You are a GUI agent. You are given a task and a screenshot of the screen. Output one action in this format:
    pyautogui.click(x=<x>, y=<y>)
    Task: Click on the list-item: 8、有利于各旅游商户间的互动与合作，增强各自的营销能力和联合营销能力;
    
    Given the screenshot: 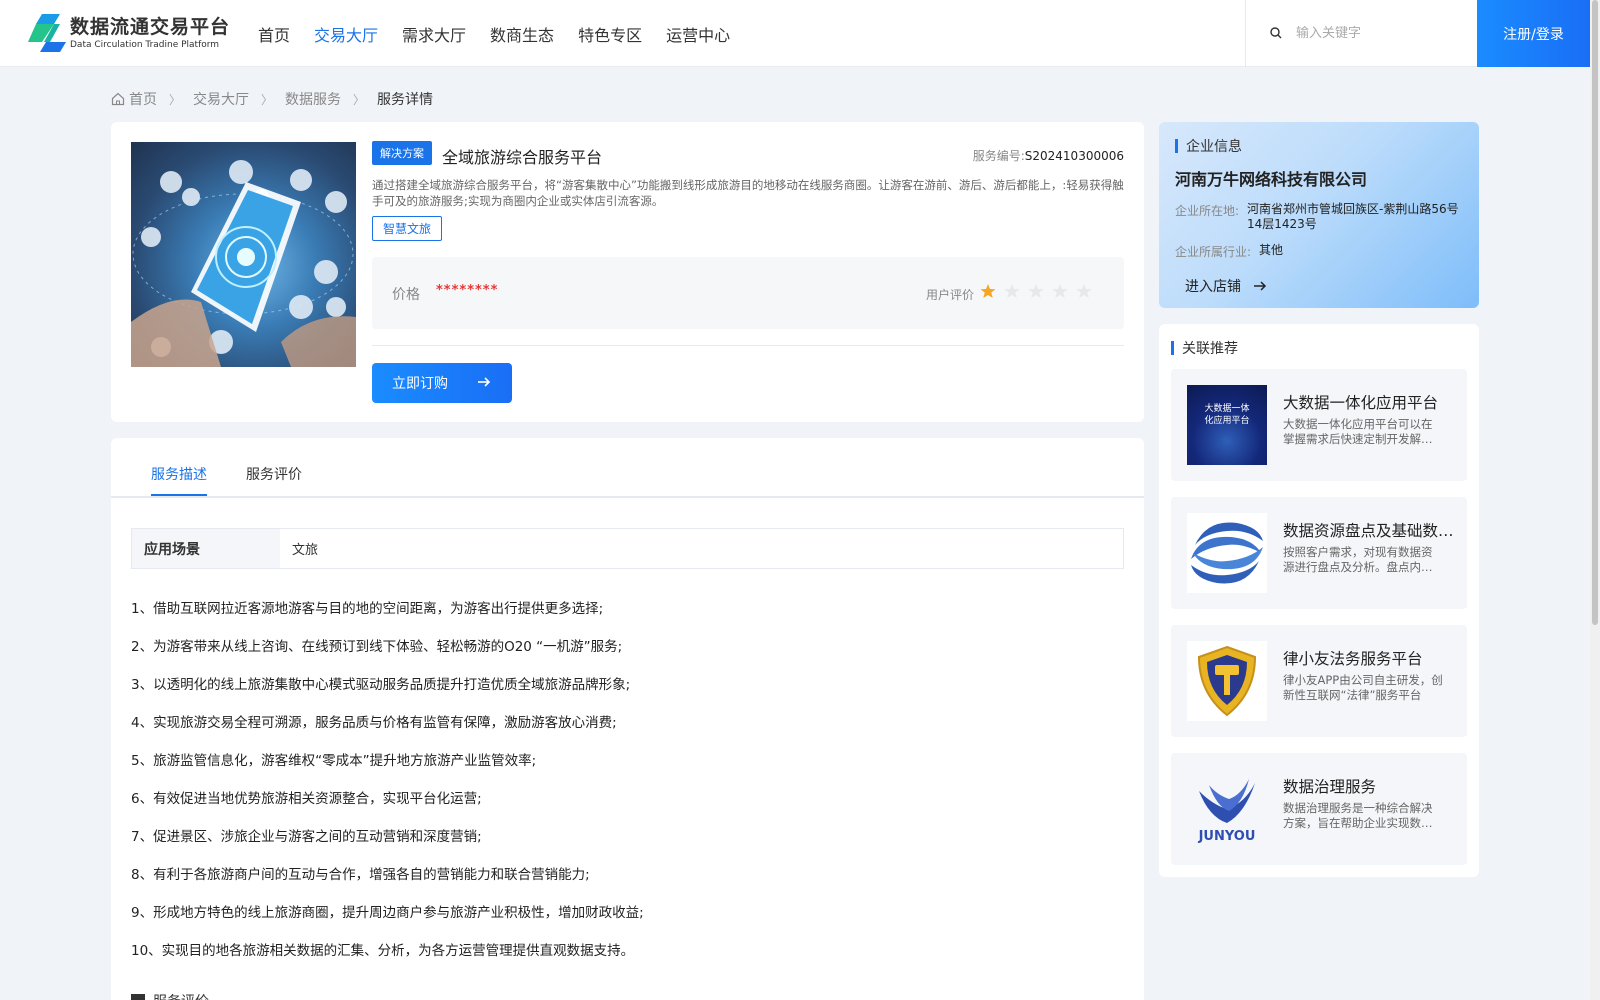 What is the action you would take?
    pyautogui.click(x=360, y=875)
    